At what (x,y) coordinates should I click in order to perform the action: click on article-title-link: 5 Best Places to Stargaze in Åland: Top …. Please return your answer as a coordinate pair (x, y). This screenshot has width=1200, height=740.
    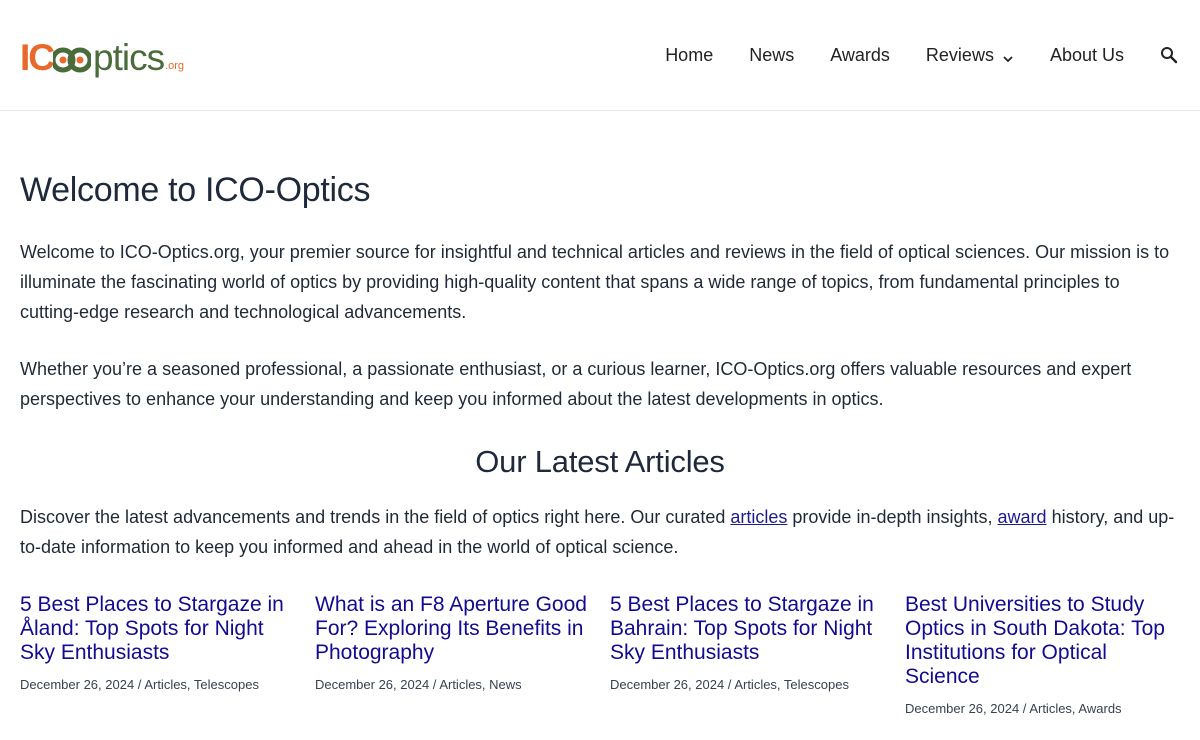
    Looking at the image, I should click on (158, 629).